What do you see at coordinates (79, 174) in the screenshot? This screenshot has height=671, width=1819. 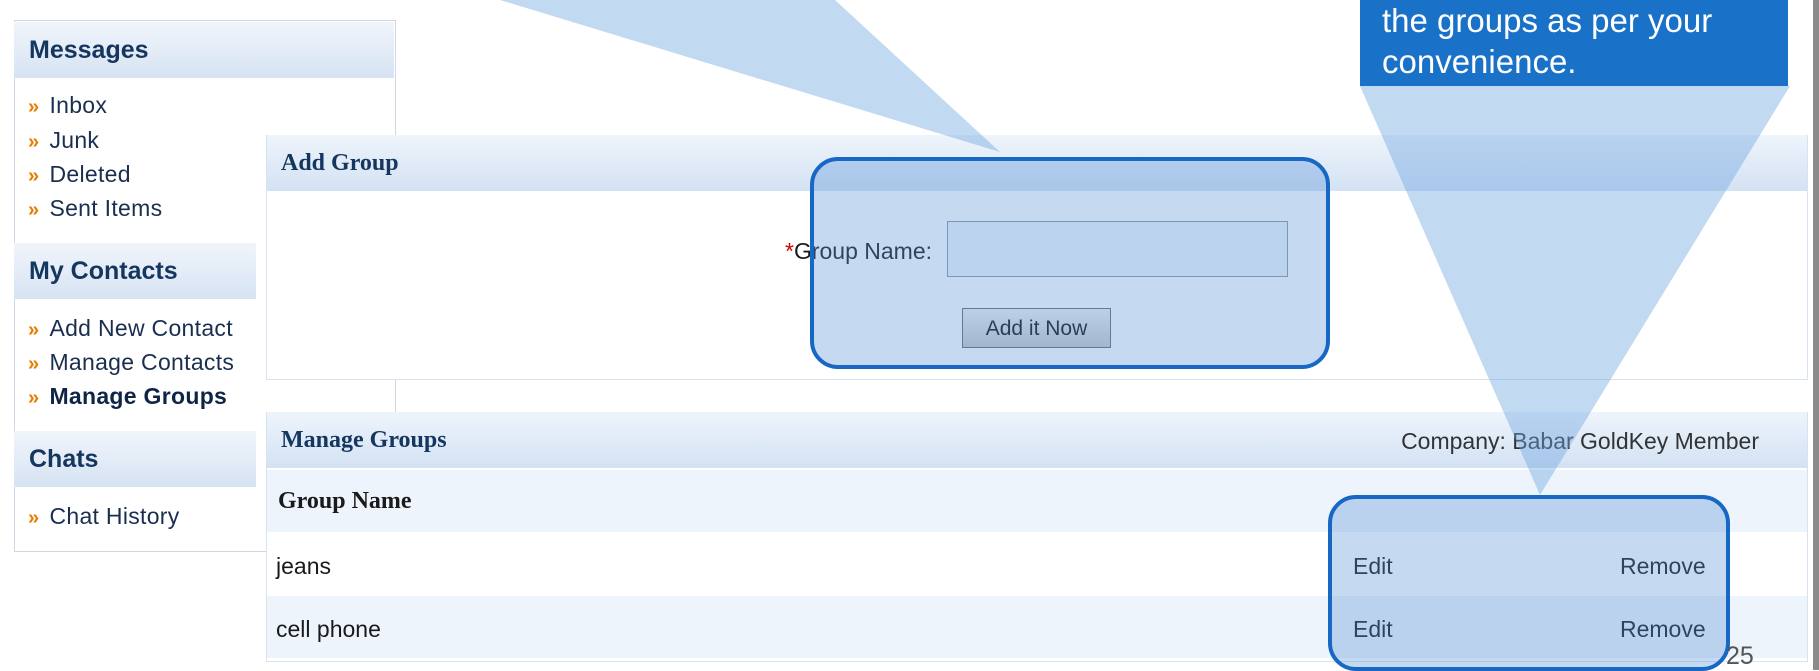 I see `sidebar-item-deleted: » Deleted` at bounding box center [79, 174].